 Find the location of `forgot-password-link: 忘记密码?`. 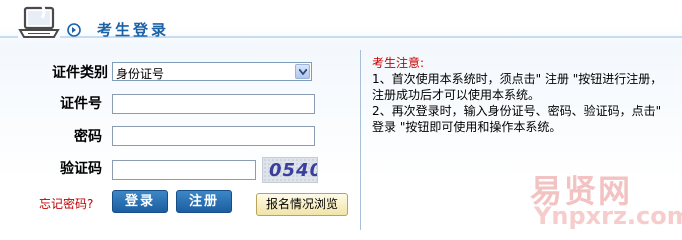

forgot-password-link: 忘记密码? is located at coordinates (66, 203).